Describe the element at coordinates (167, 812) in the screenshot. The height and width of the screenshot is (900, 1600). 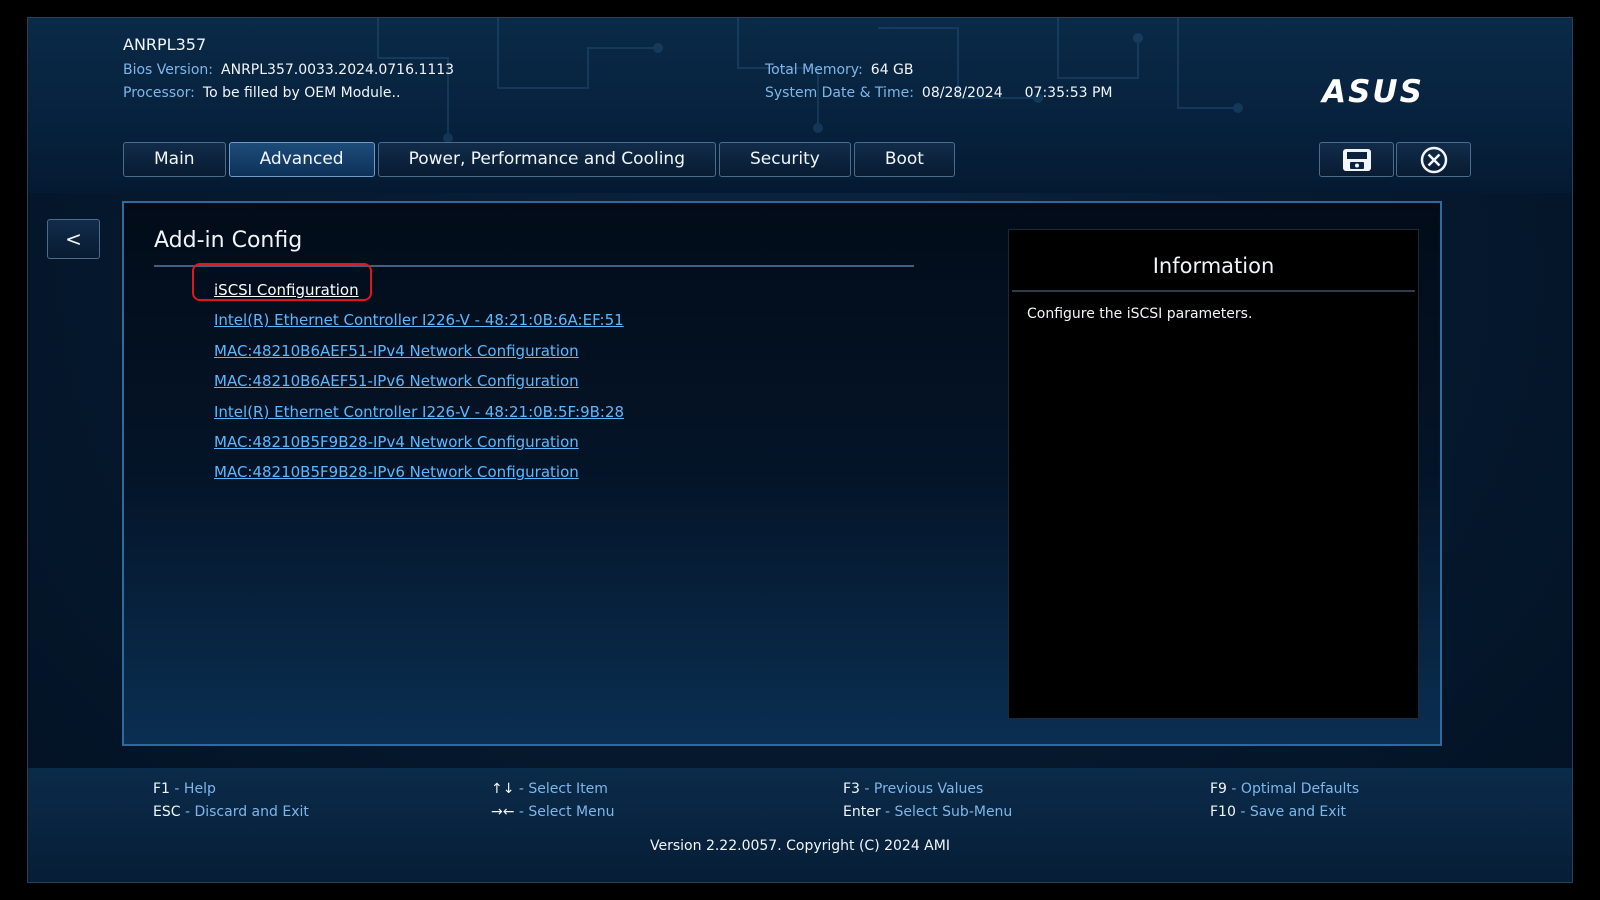
I see `key-esc: ESC` at that location.